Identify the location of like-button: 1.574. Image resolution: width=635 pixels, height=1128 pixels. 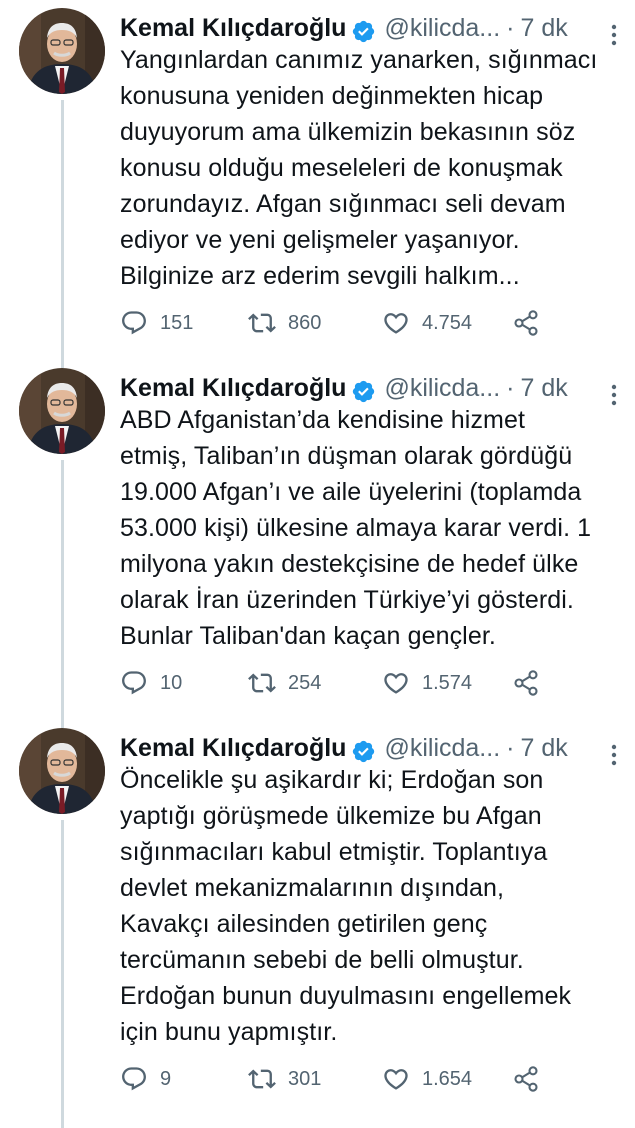
(427, 683).